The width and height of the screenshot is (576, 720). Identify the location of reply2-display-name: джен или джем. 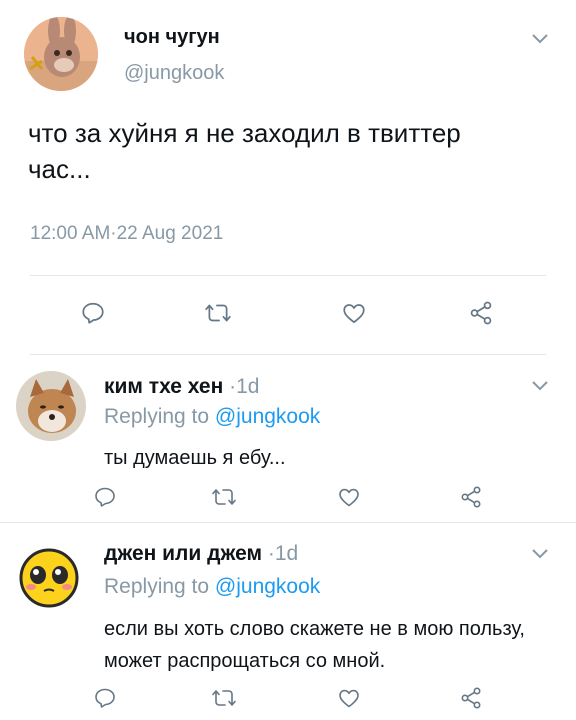
(183, 553).